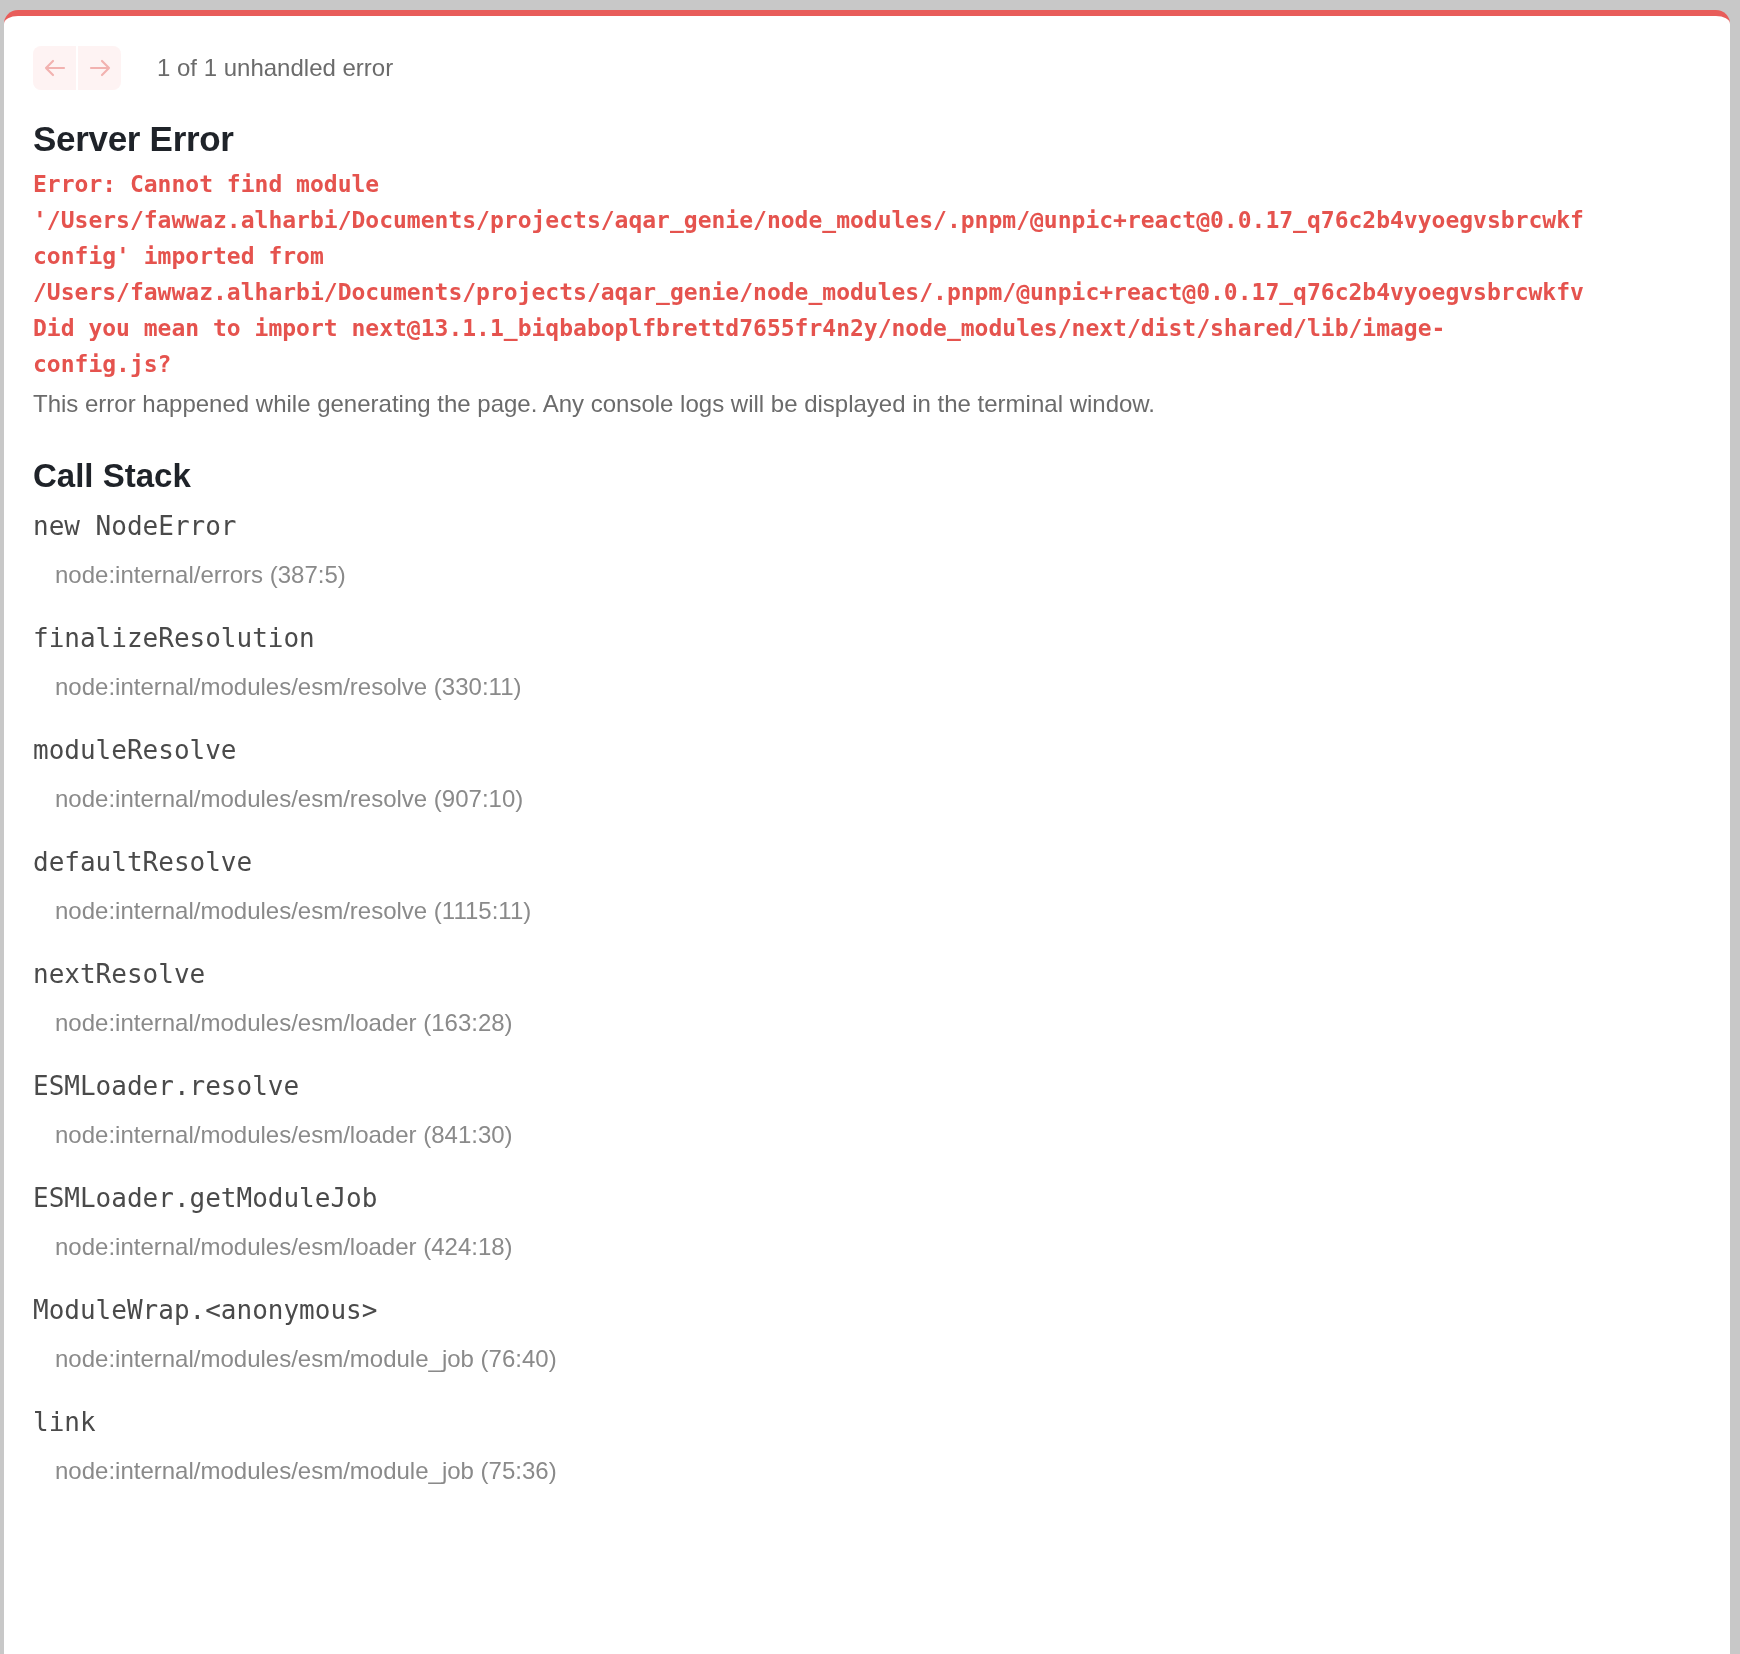 This screenshot has width=1740, height=1654. I want to click on error-counter: 1 of 1 unhandled error, so click(275, 68).